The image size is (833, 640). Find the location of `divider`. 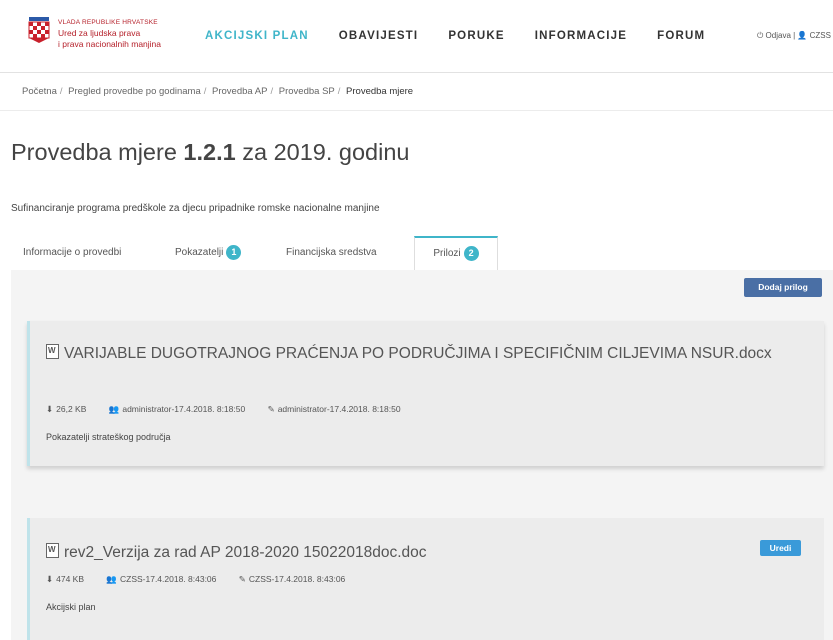

divider is located at coordinates (416, 110).